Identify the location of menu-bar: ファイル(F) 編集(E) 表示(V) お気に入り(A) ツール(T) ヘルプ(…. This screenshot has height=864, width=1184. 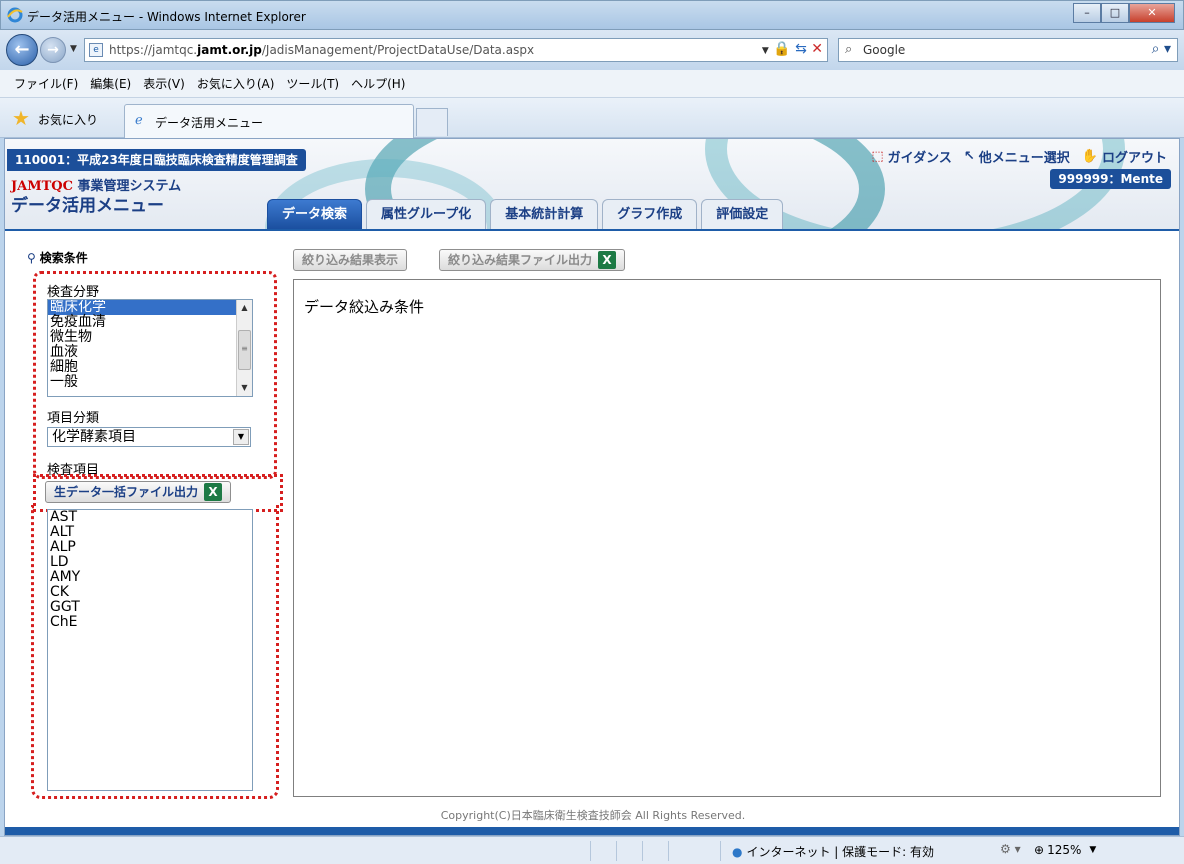
(592, 84).